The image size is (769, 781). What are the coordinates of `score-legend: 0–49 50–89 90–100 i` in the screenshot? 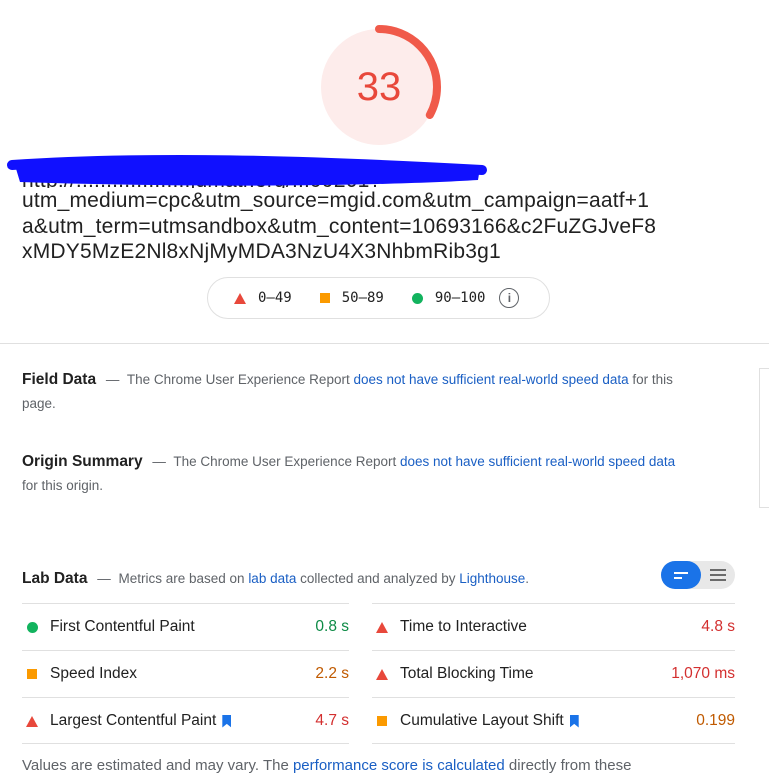 It's located at (378, 298).